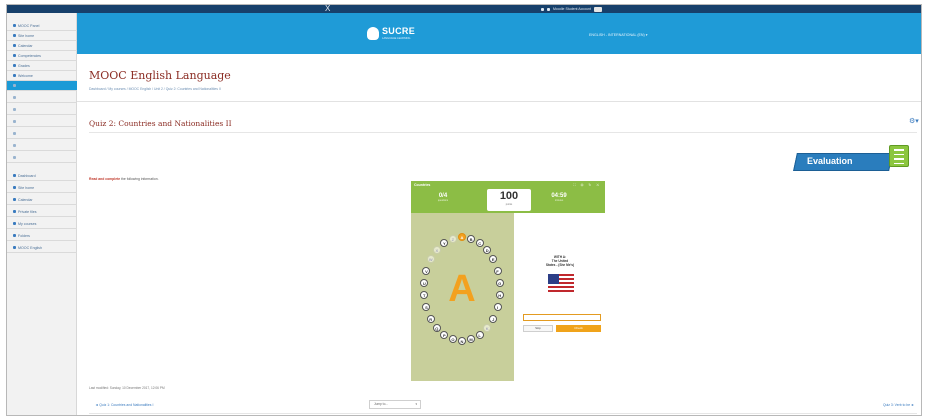  I want to click on message-icon, so click(548, 9).